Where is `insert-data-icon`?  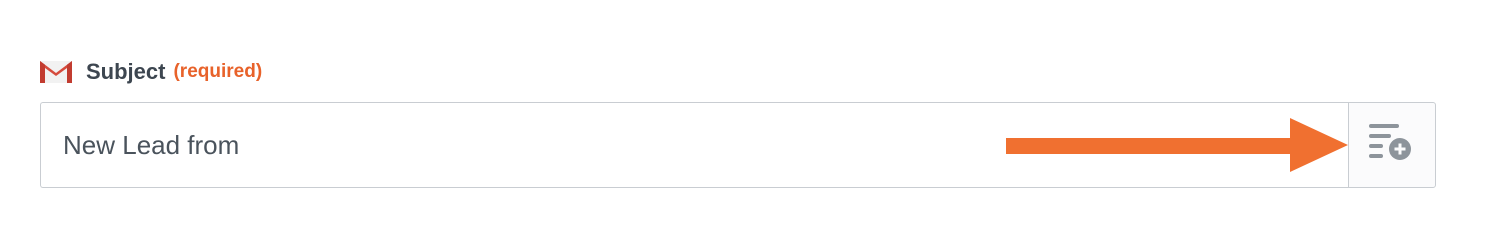
insert-data-icon is located at coordinates (1392, 145).